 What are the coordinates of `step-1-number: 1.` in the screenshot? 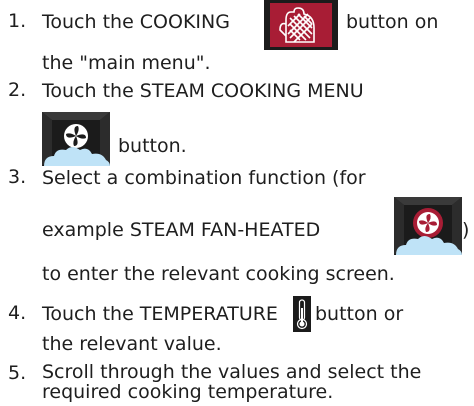 It's located at (17, 21).